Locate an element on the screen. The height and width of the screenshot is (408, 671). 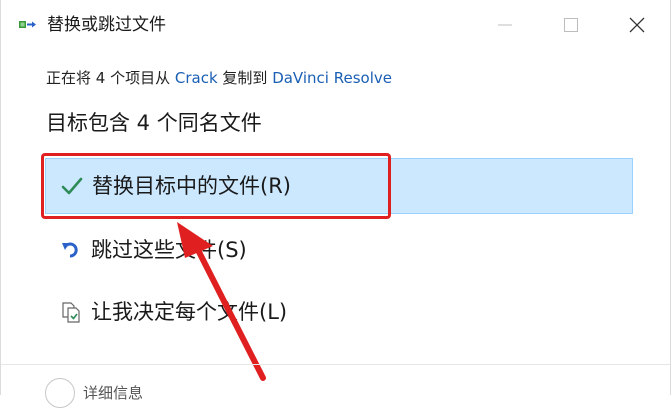
minimize-button is located at coordinates (505, 25).